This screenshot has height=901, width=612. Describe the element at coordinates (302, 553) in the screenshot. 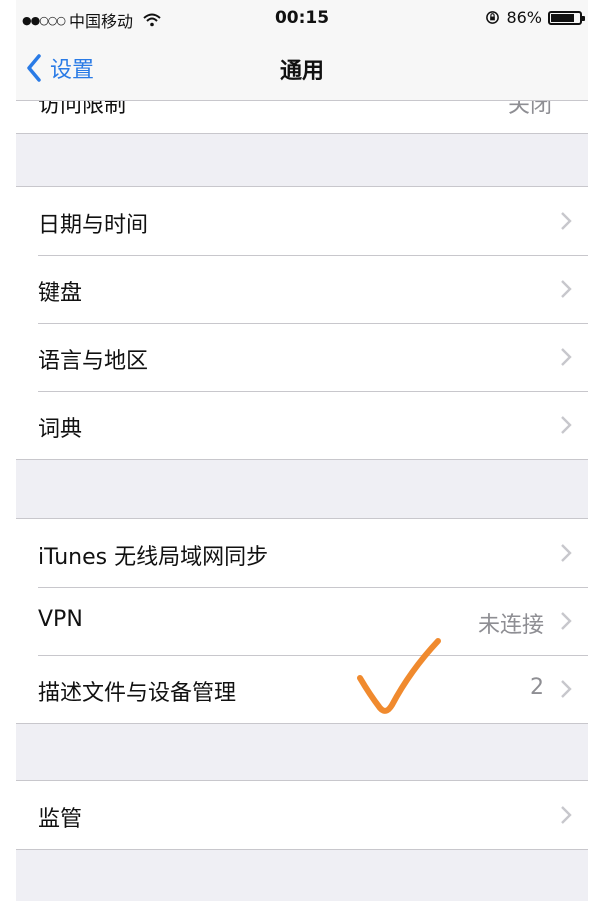

I see `row-itunes-wifi-sync: iTunes 无线局域网同步` at that location.